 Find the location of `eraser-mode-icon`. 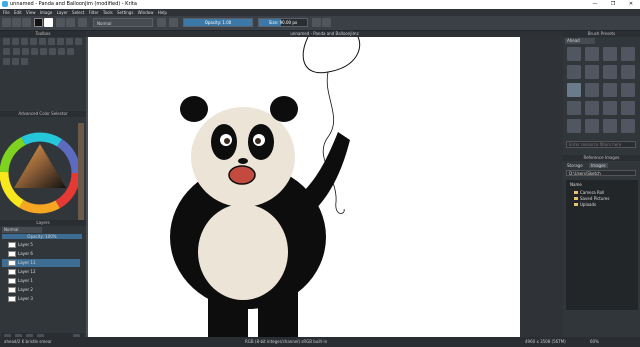

eraser-mode-icon is located at coordinates (161, 22).